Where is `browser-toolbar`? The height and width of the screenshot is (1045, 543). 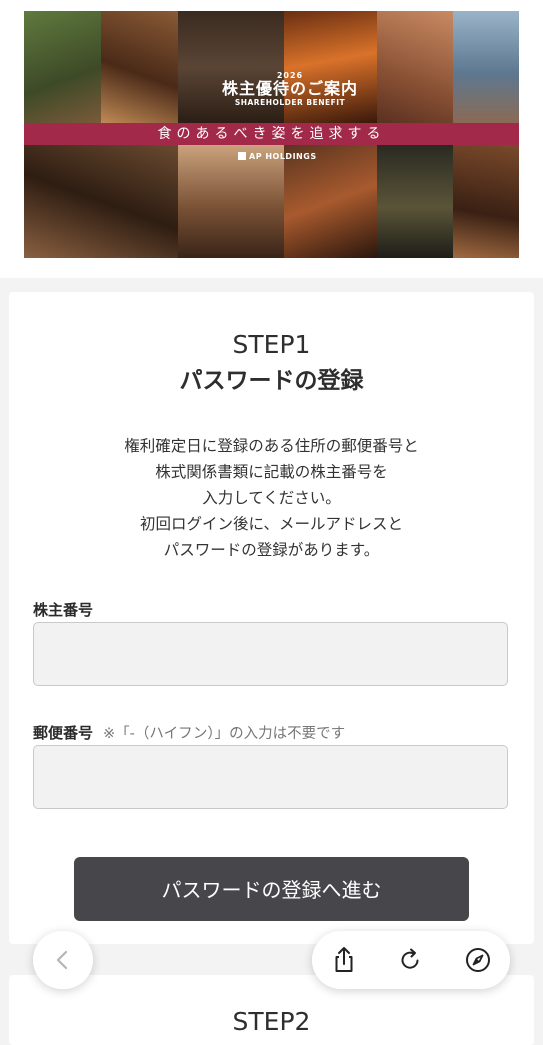
browser-toolbar is located at coordinates (411, 960).